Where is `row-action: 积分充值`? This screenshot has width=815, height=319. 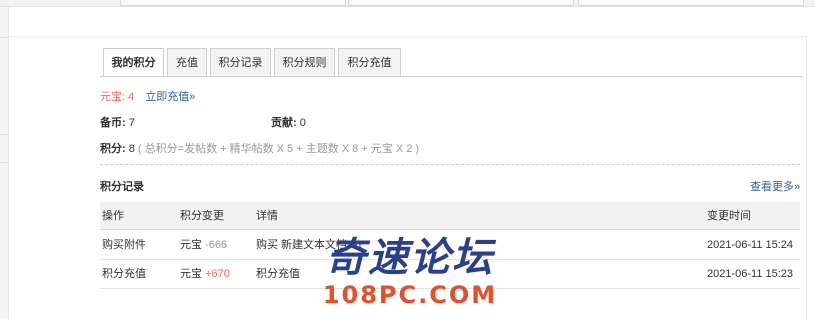 row-action: 积分充值 is located at coordinates (124, 274).